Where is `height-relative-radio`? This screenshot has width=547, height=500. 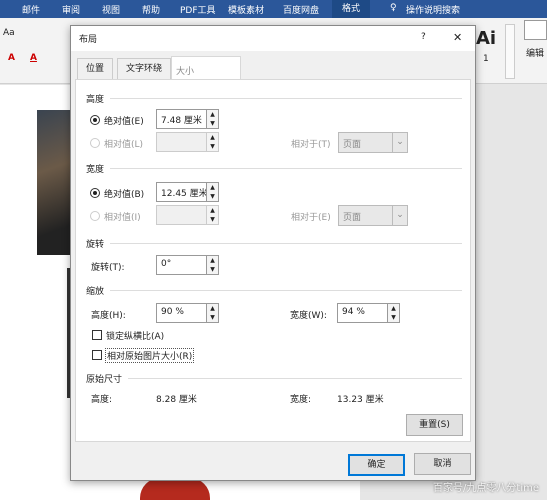 height-relative-radio is located at coordinates (95, 143).